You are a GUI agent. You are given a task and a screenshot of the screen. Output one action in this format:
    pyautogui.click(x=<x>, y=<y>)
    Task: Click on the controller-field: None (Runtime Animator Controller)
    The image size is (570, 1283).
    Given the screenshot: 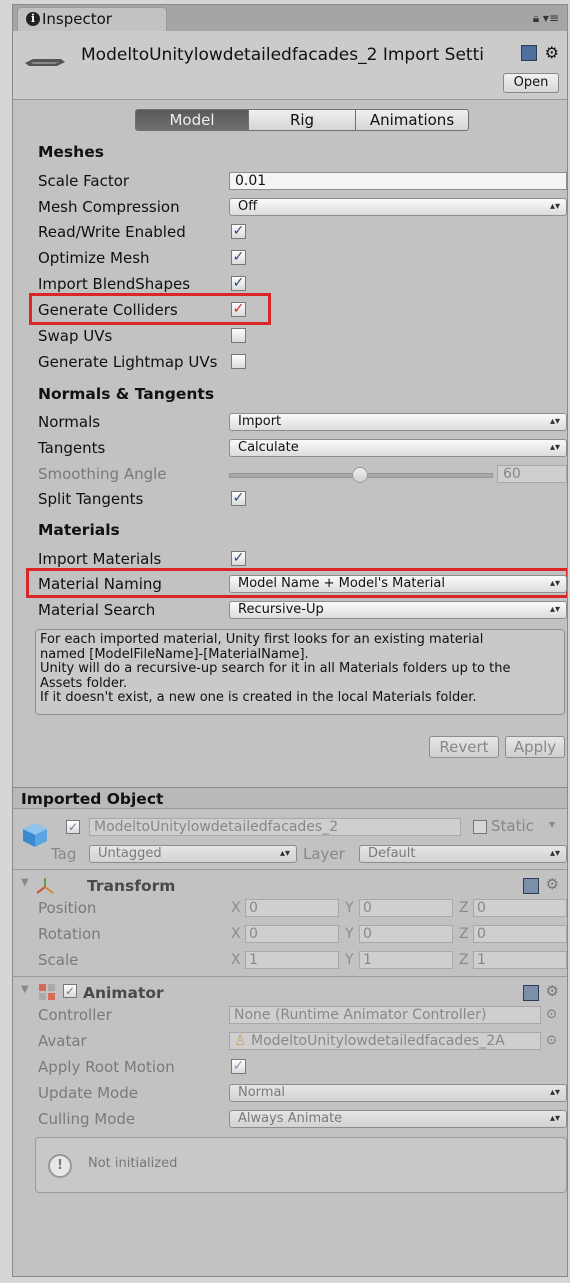 What is the action you would take?
    pyautogui.click(x=385, y=1015)
    